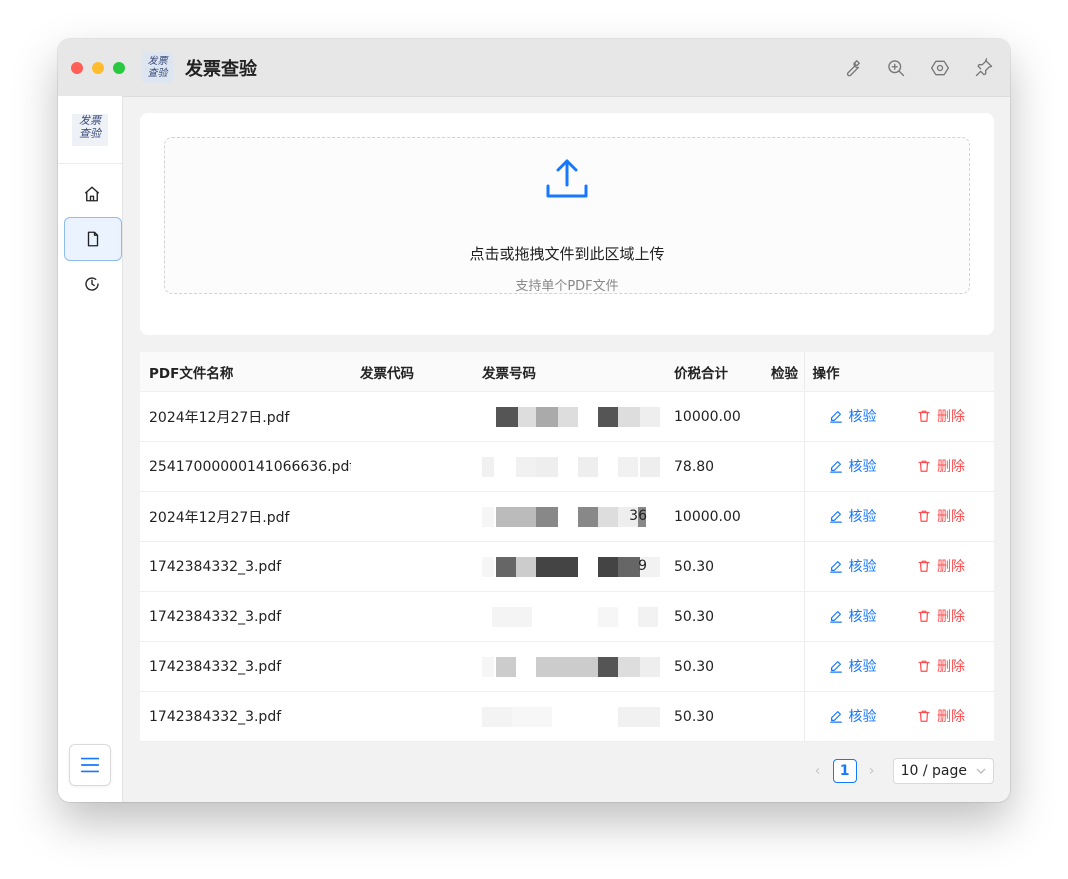 Image resolution: width=1068 pixels, height=879 pixels. Describe the element at coordinates (412, 372) in the screenshot. I see `header-invoice-code: 发票代码` at that location.